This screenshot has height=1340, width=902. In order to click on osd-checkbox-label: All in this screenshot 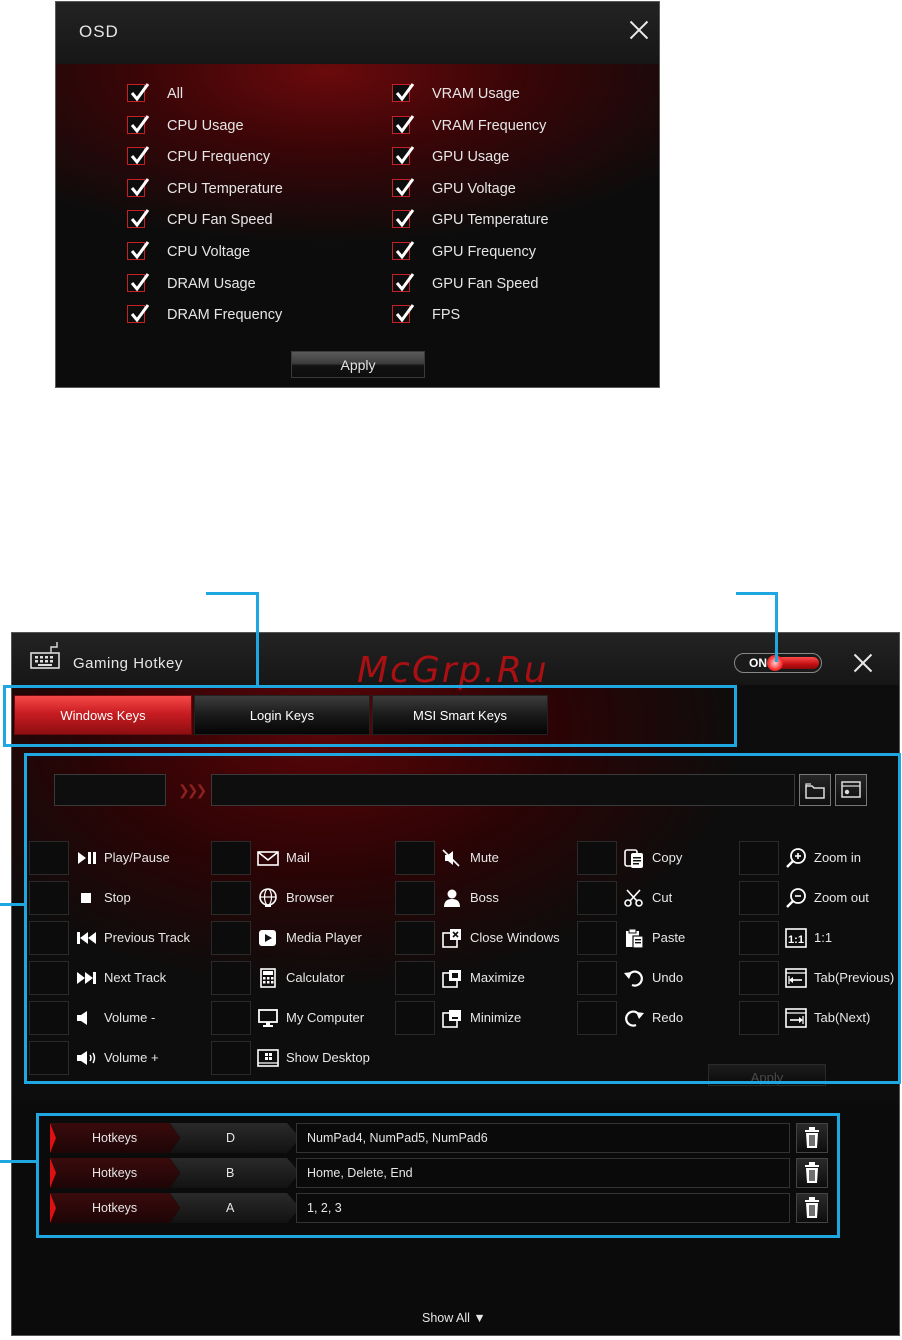, I will do `click(175, 94)`.